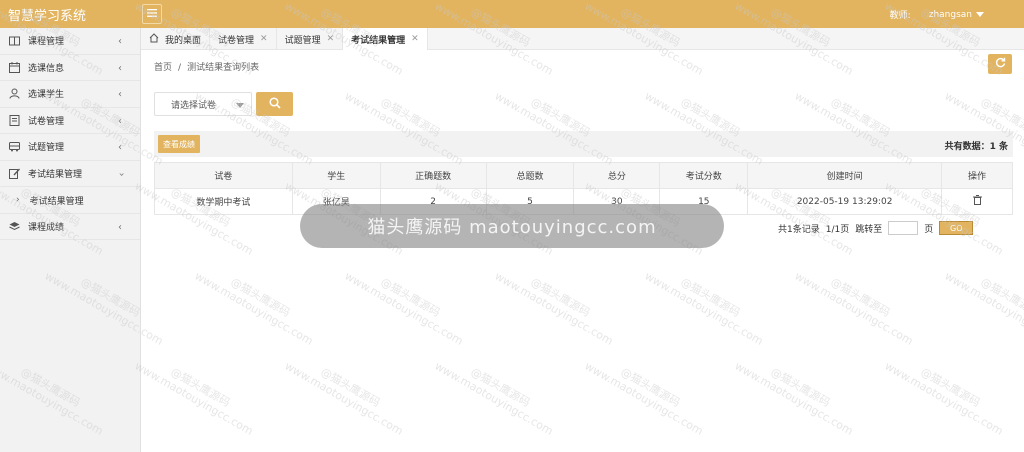 The image size is (1024, 452). What do you see at coordinates (14, 67) in the screenshot?
I see `calendar-icon` at bounding box center [14, 67].